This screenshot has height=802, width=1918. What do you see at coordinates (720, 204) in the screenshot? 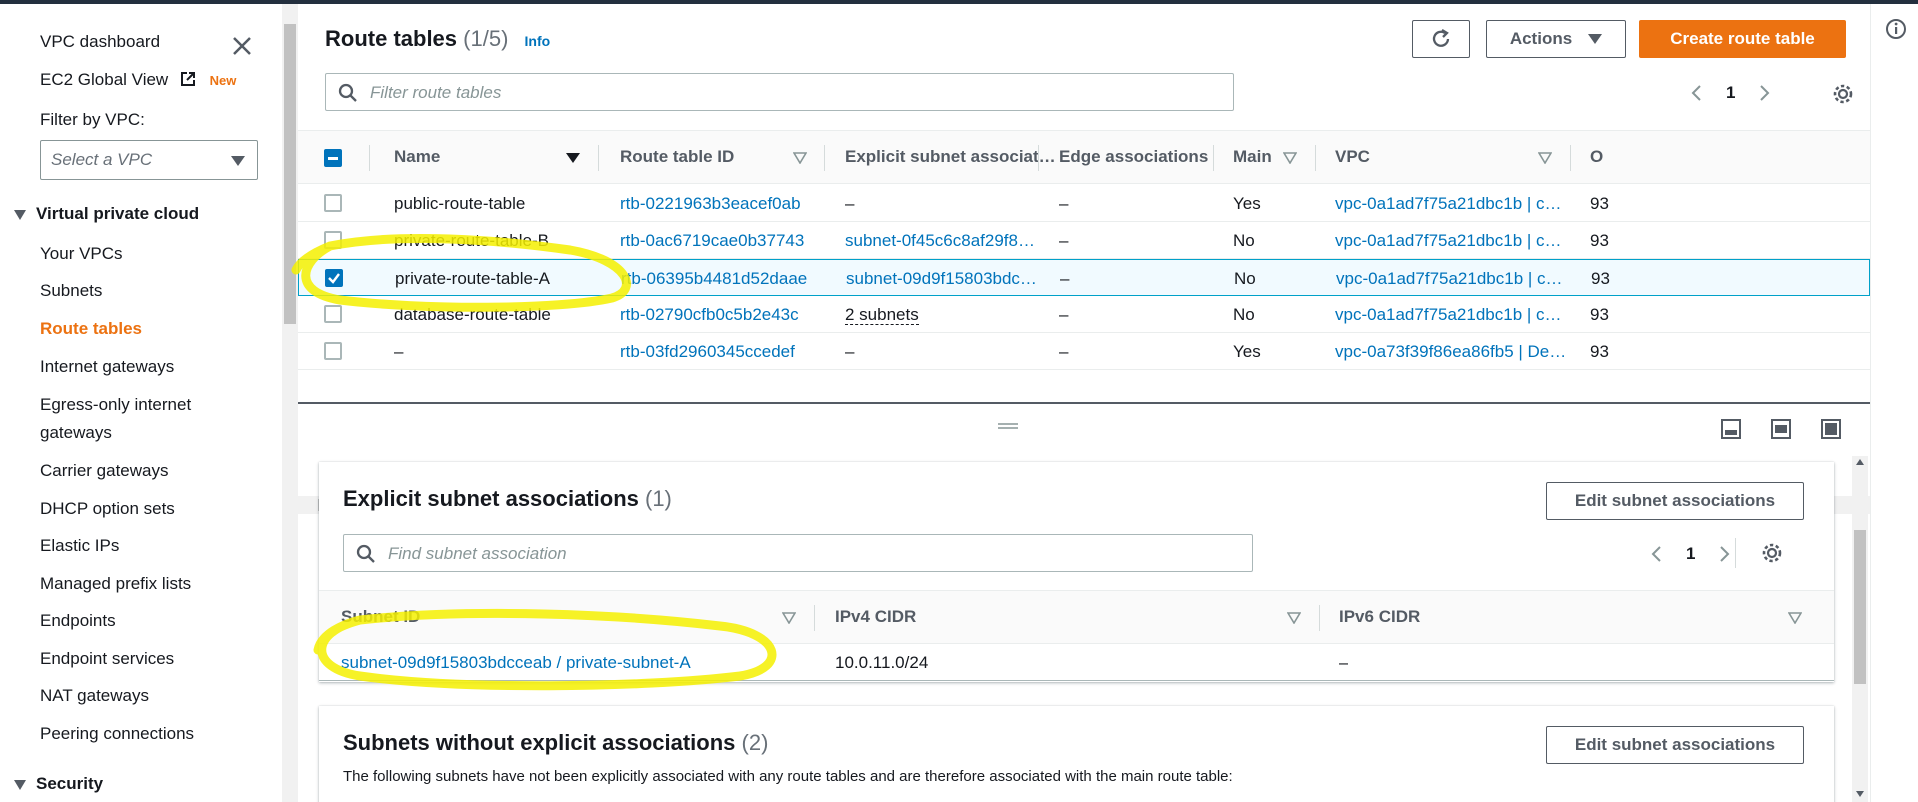
I see `route-table-id-link: rtb-0221963b3eacef0ab` at bounding box center [720, 204].